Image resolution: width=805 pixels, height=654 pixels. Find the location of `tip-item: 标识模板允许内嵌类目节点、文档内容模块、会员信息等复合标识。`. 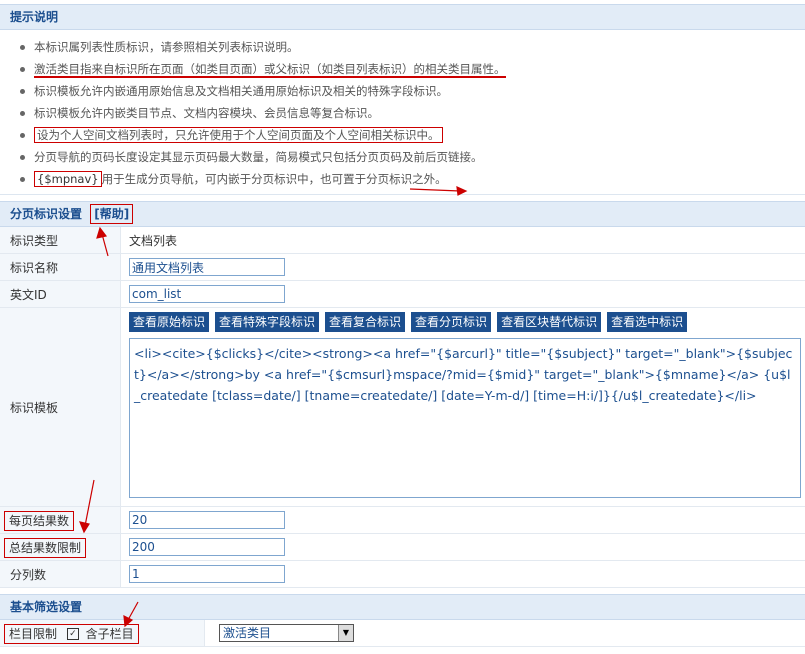

tip-item: 标识模板允许内嵌类目节点、文档内容模块、会员信息等复合标识。 is located at coordinates (412, 113).